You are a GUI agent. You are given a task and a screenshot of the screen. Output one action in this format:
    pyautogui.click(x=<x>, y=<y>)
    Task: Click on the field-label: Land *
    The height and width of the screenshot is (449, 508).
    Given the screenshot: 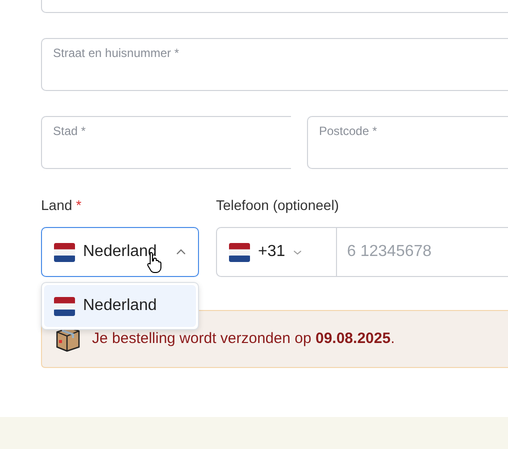 What is the action you would take?
    pyautogui.click(x=61, y=205)
    